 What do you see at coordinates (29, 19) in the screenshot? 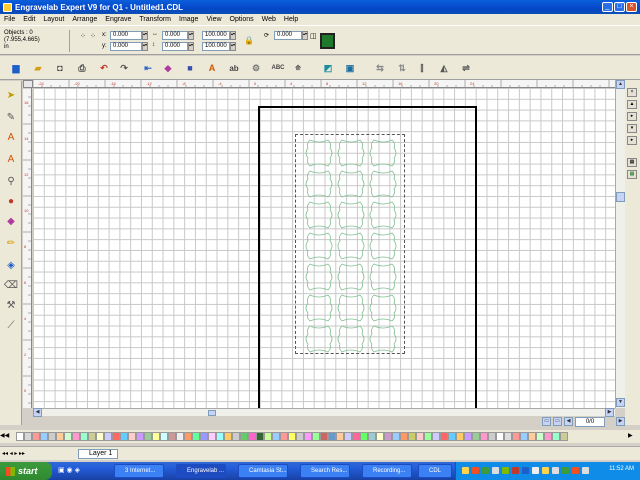
I see `menu-edit: Edit` at bounding box center [29, 19].